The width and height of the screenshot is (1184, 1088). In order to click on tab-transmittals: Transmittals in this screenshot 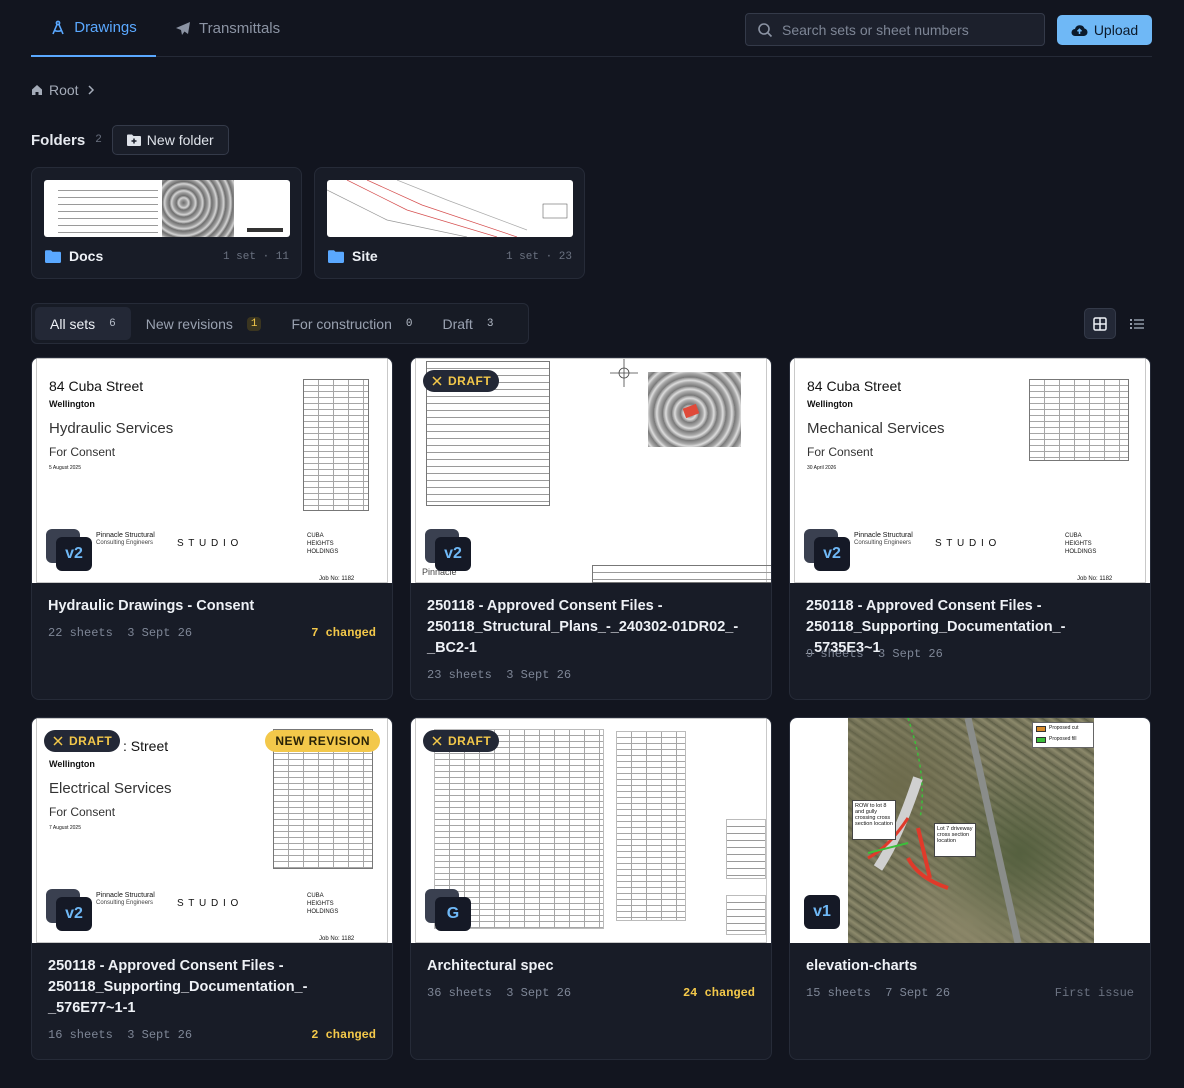, I will do `click(227, 28)`.